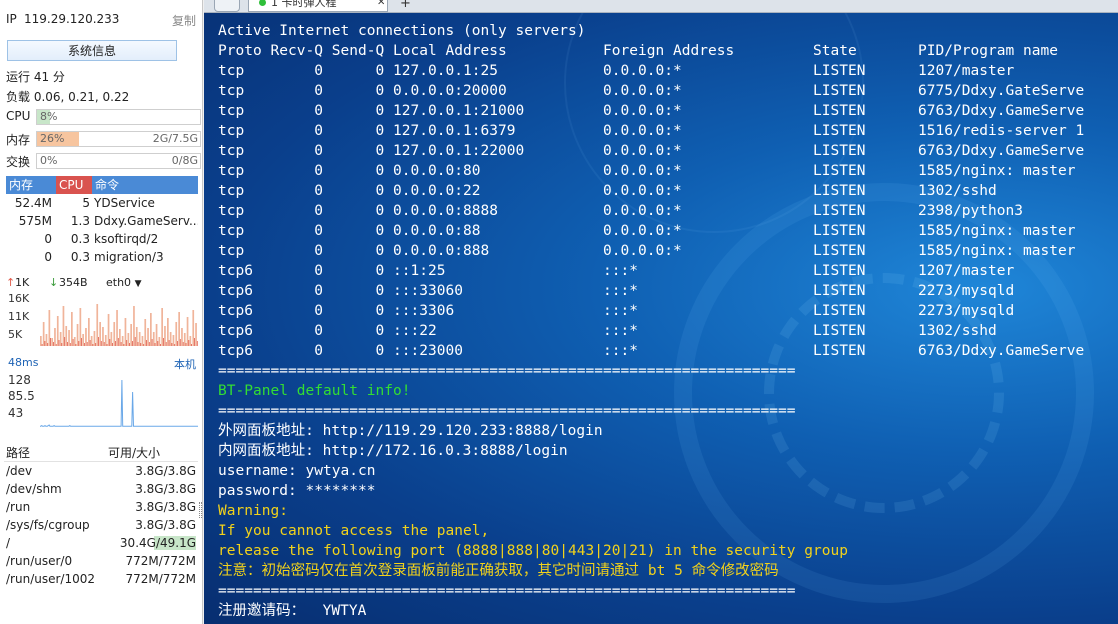 This screenshot has width=1118, height=624. What do you see at coordinates (101, 543) in the screenshot?
I see `disk-row: / 30.4G/49.1G` at bounding box center [101, 543].